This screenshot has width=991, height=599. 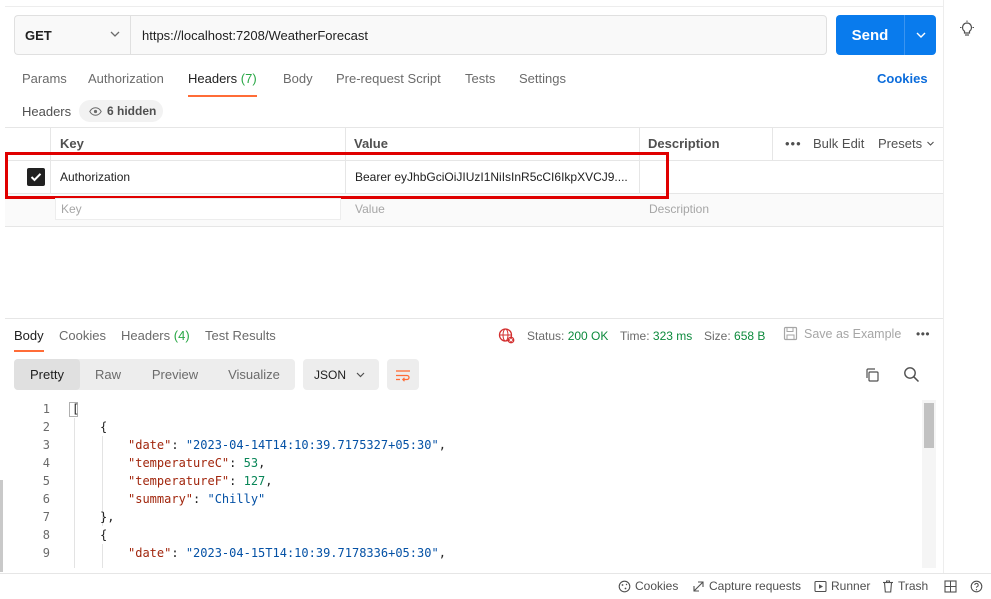 What do you see at coordinates (198, 209) in the screenshot?
I see `new-header-key-input: Key` at bounding box center [198, 209].